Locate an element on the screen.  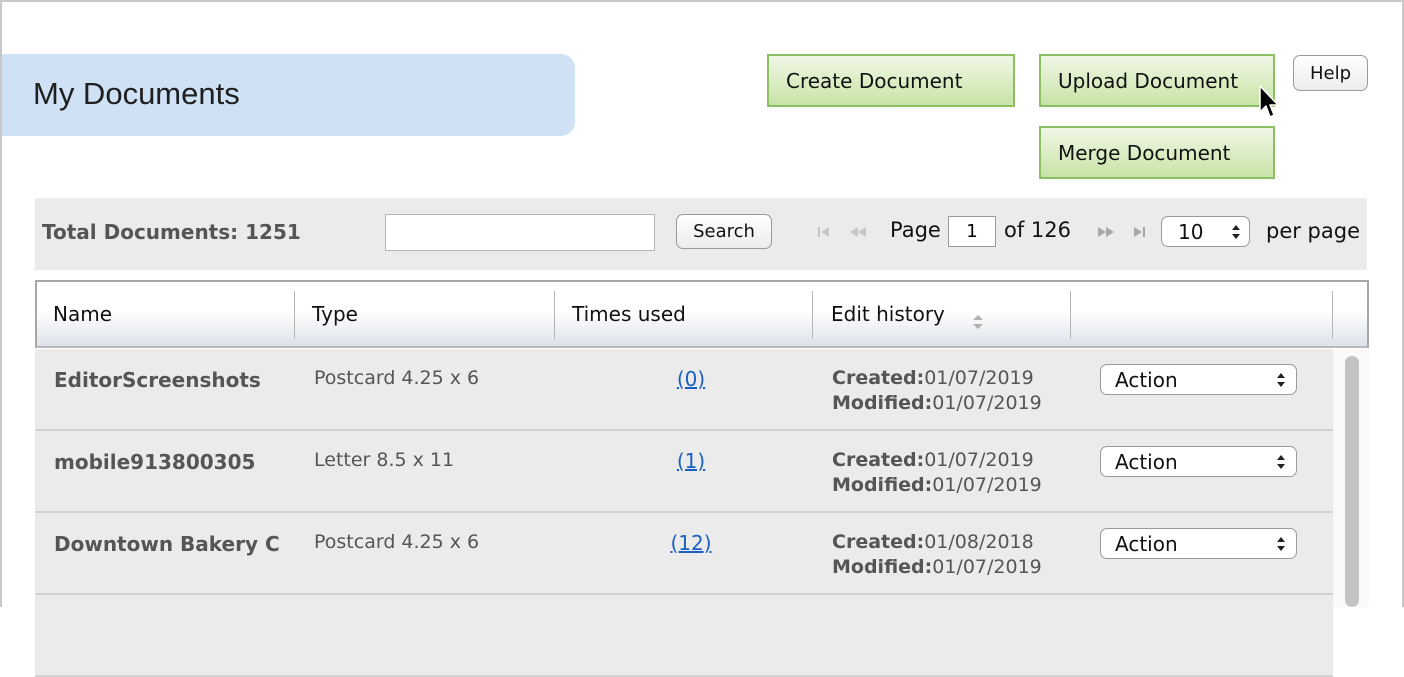
last-page-icon is located at coordinates (1140, 232).